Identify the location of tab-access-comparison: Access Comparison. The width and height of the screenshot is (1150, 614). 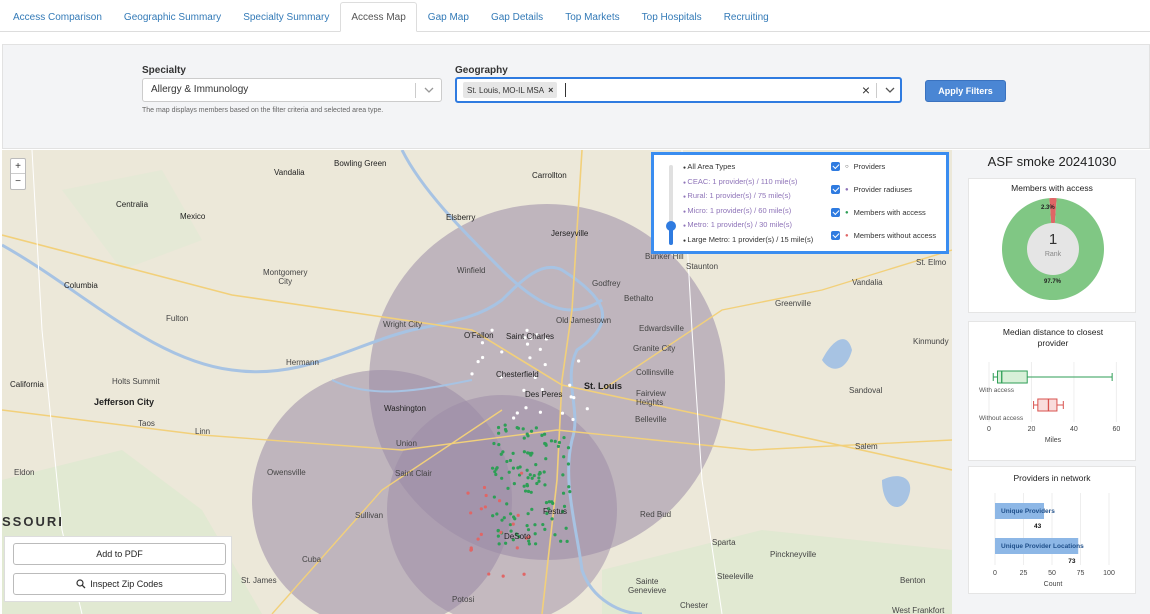
(57, 17).